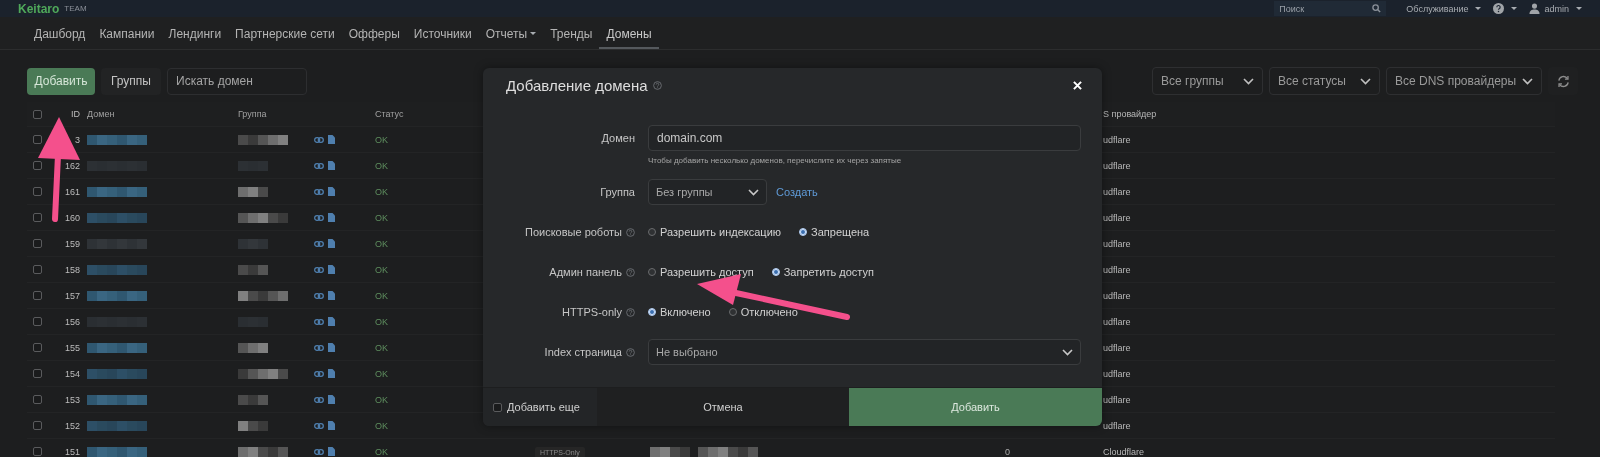 The image size is (1600, 457). I want to click on select-field: Не выбрано, so click(864, 352).